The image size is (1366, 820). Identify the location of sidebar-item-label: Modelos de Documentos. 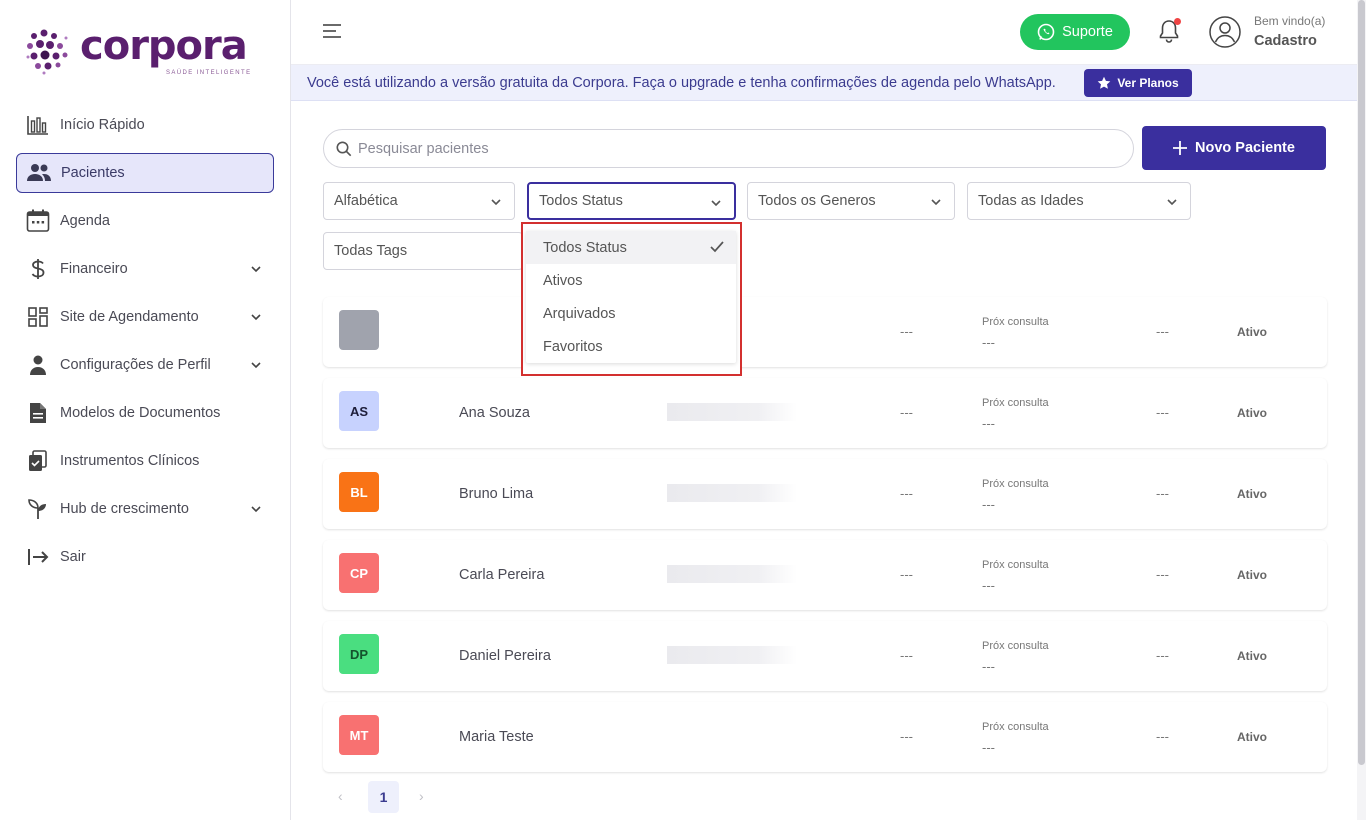
(140, 413).